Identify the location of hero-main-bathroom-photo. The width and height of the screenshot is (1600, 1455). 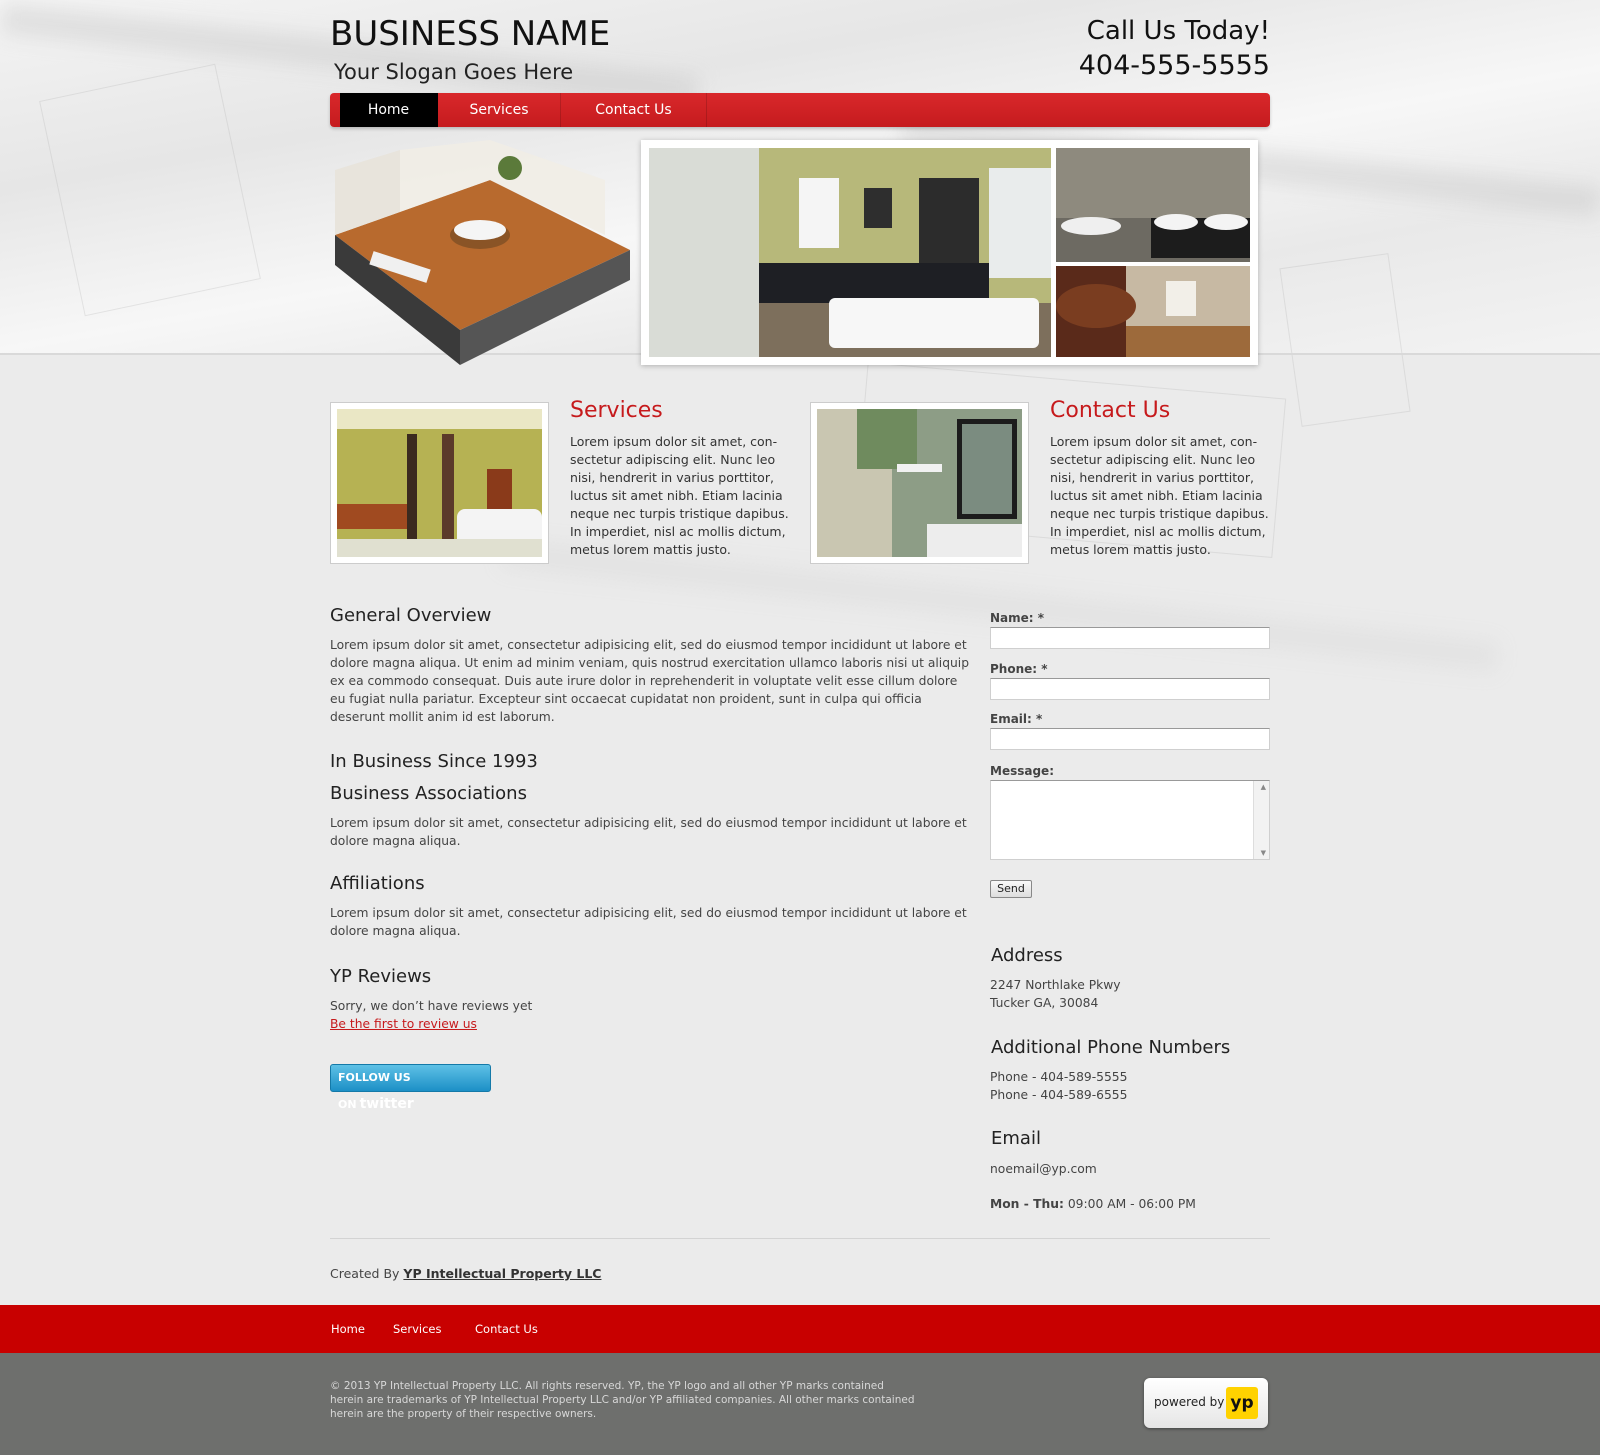
(850, 252).